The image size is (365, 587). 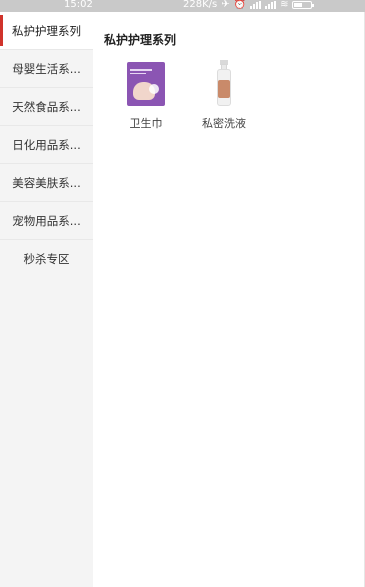 I want to click on wifi-icon: ≋, so click(x=284, y=5).